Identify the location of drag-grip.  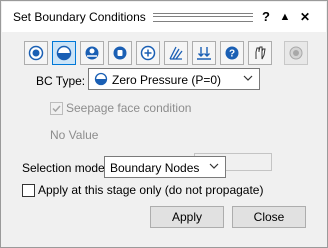
(203, 17).